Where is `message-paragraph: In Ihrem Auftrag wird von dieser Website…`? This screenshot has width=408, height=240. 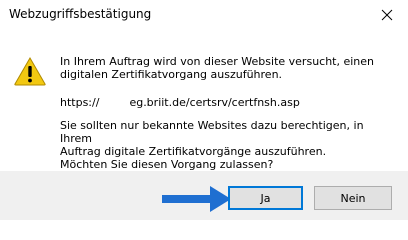
message-paragraph: In Ihrem Auftrag wird von dieser Website… is located at coordinates (228, 68).